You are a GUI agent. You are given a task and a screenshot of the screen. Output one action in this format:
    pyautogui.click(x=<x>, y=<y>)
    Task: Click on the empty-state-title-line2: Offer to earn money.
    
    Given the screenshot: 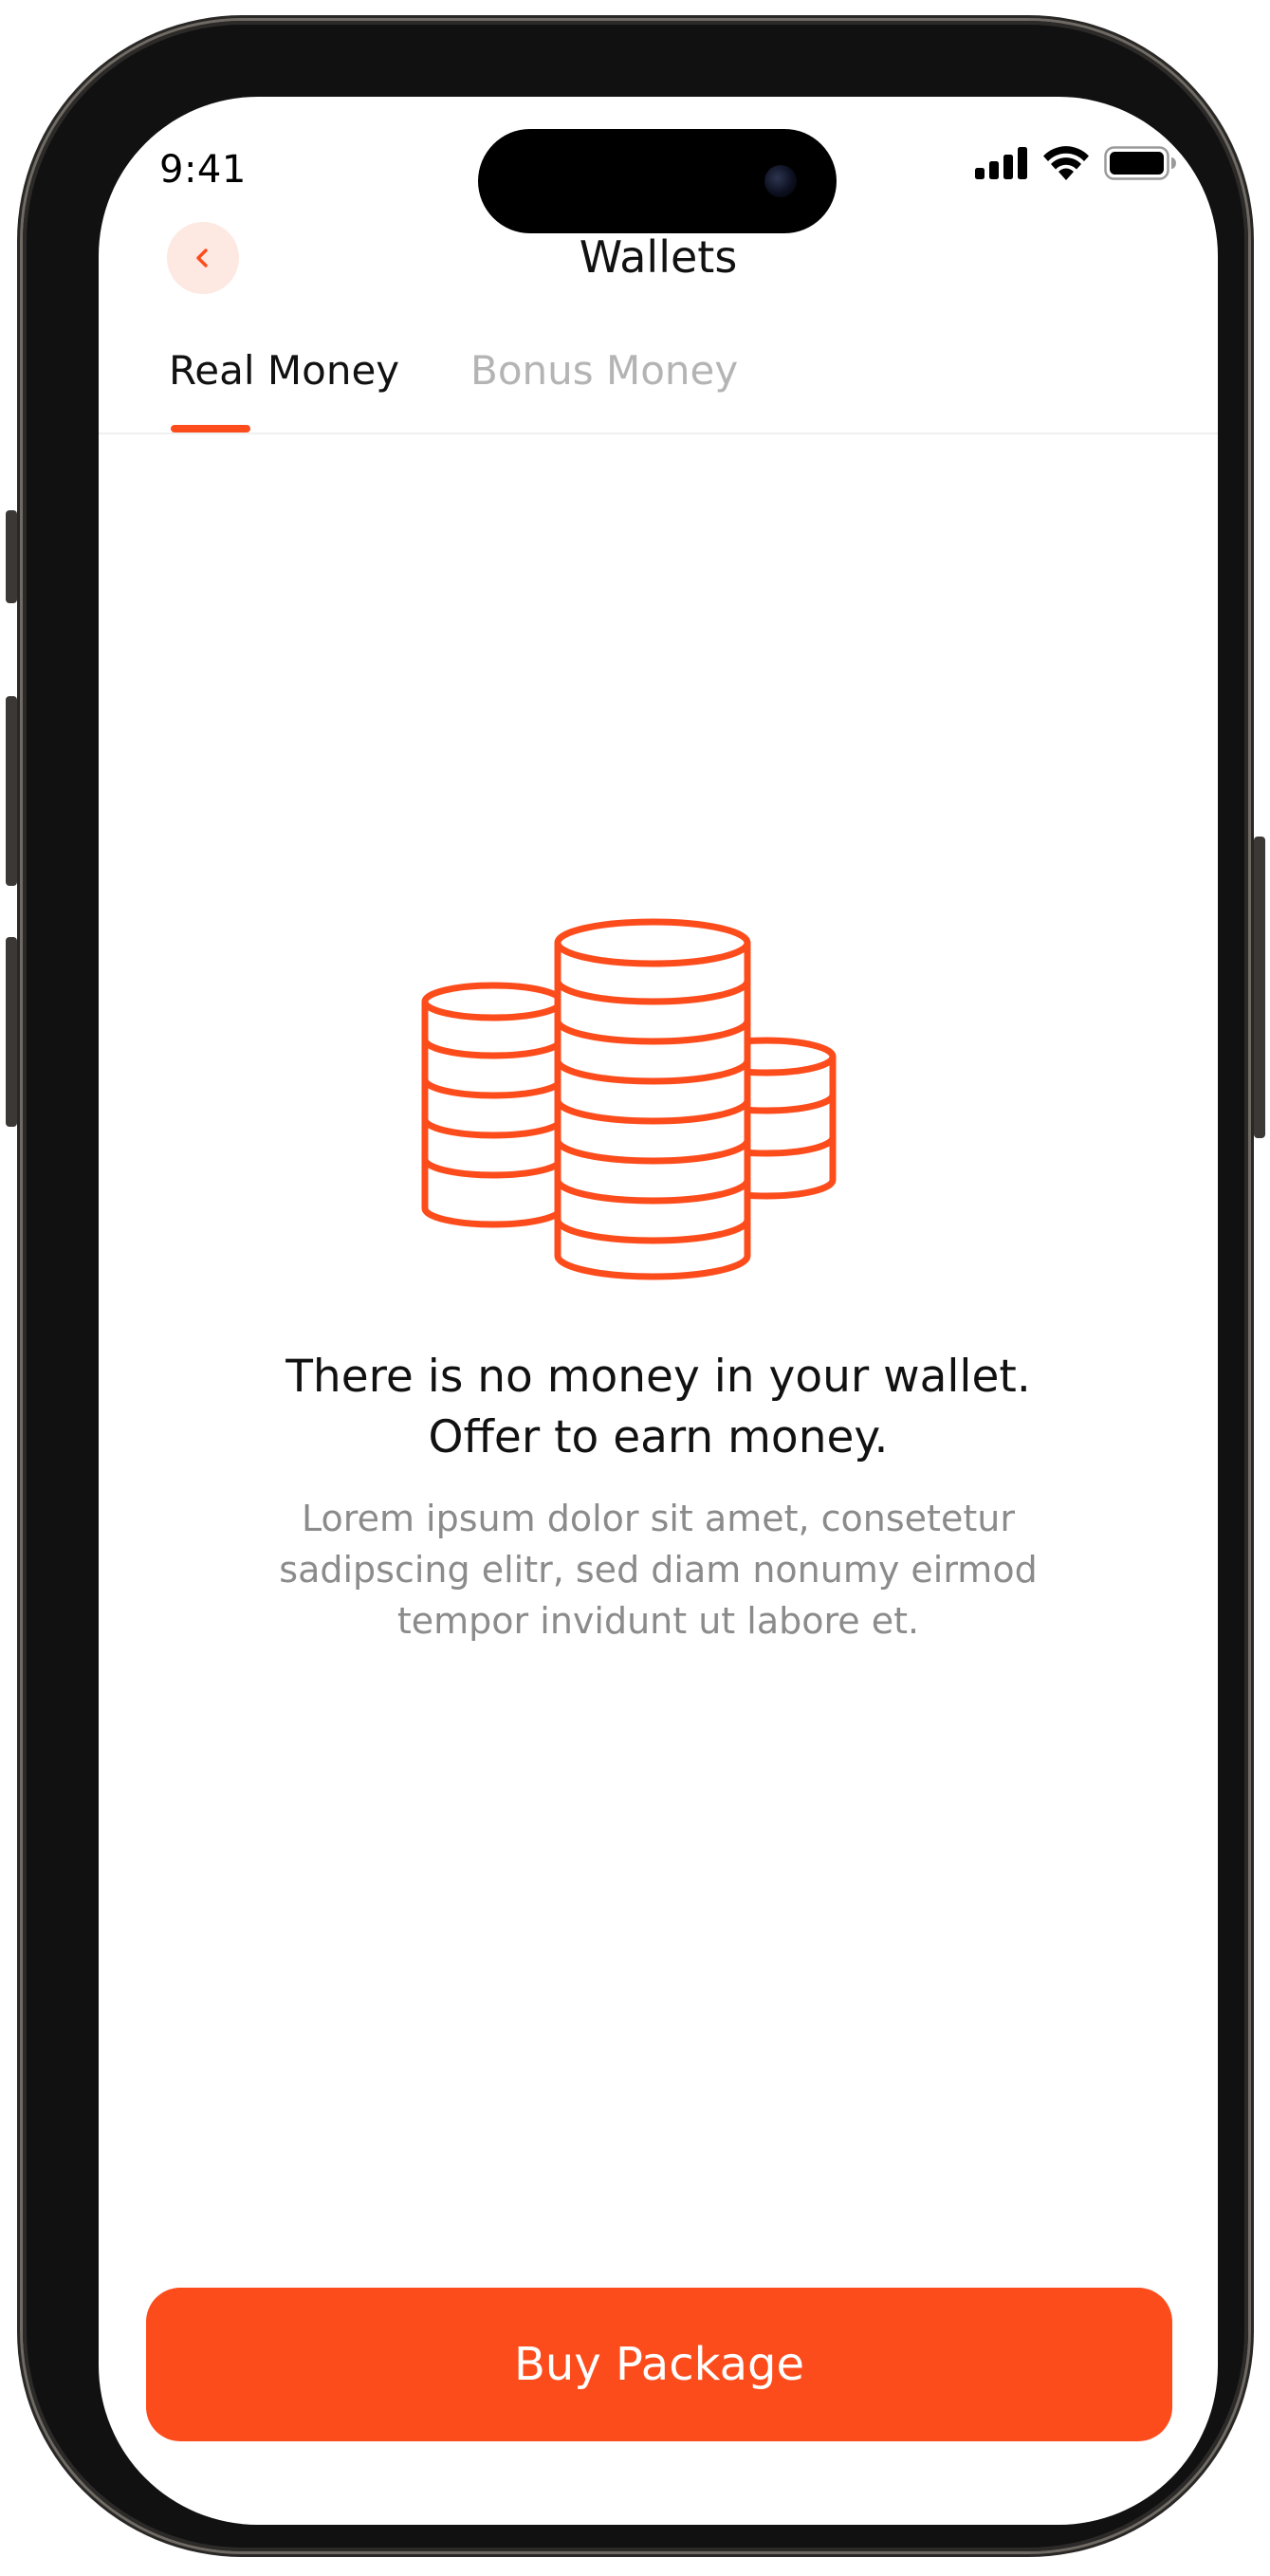 What is the action you would take?
    pyautogui.click(x=658, y=1437)
    